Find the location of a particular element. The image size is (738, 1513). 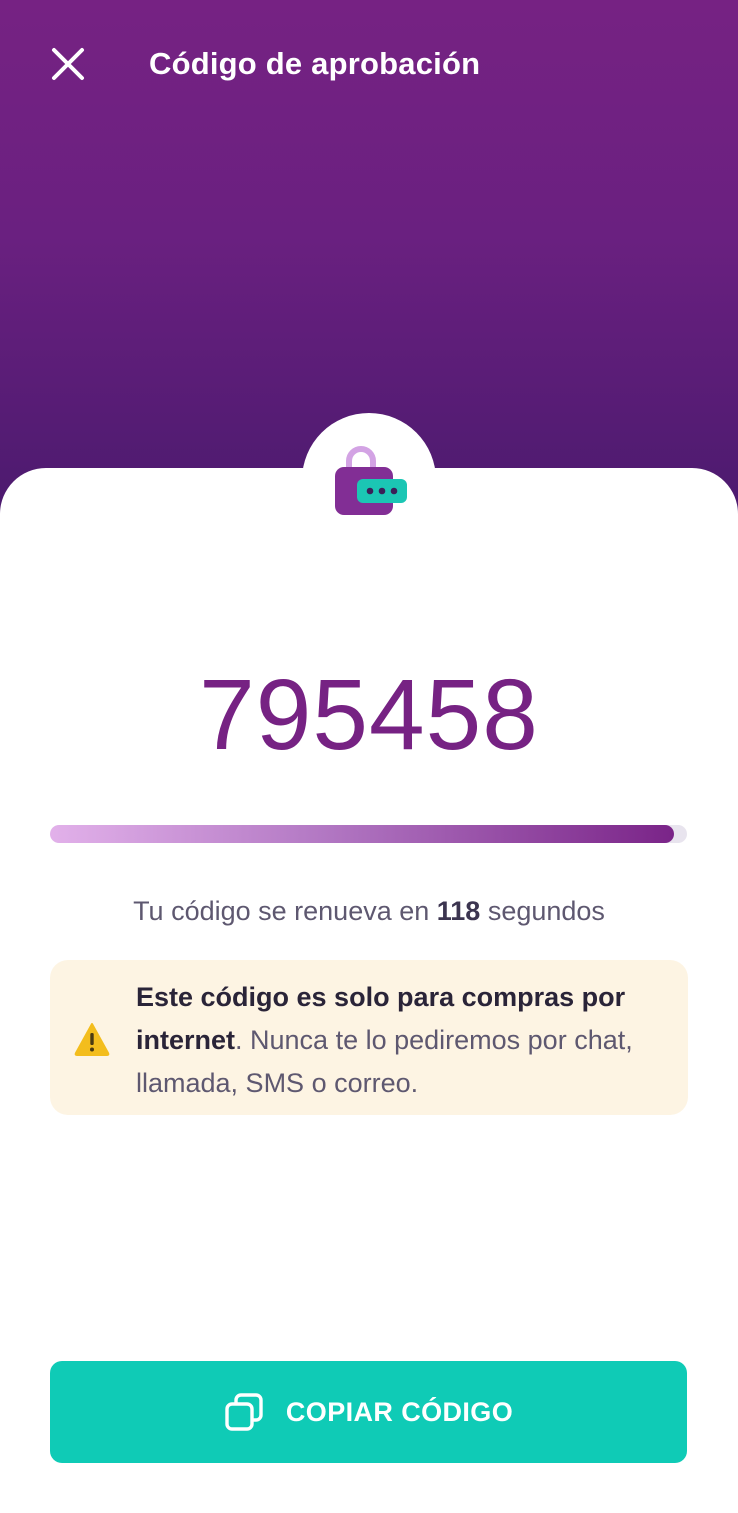

copy-code-button: COPIAR CÓDIGO is located at coordinates (368, 1412).